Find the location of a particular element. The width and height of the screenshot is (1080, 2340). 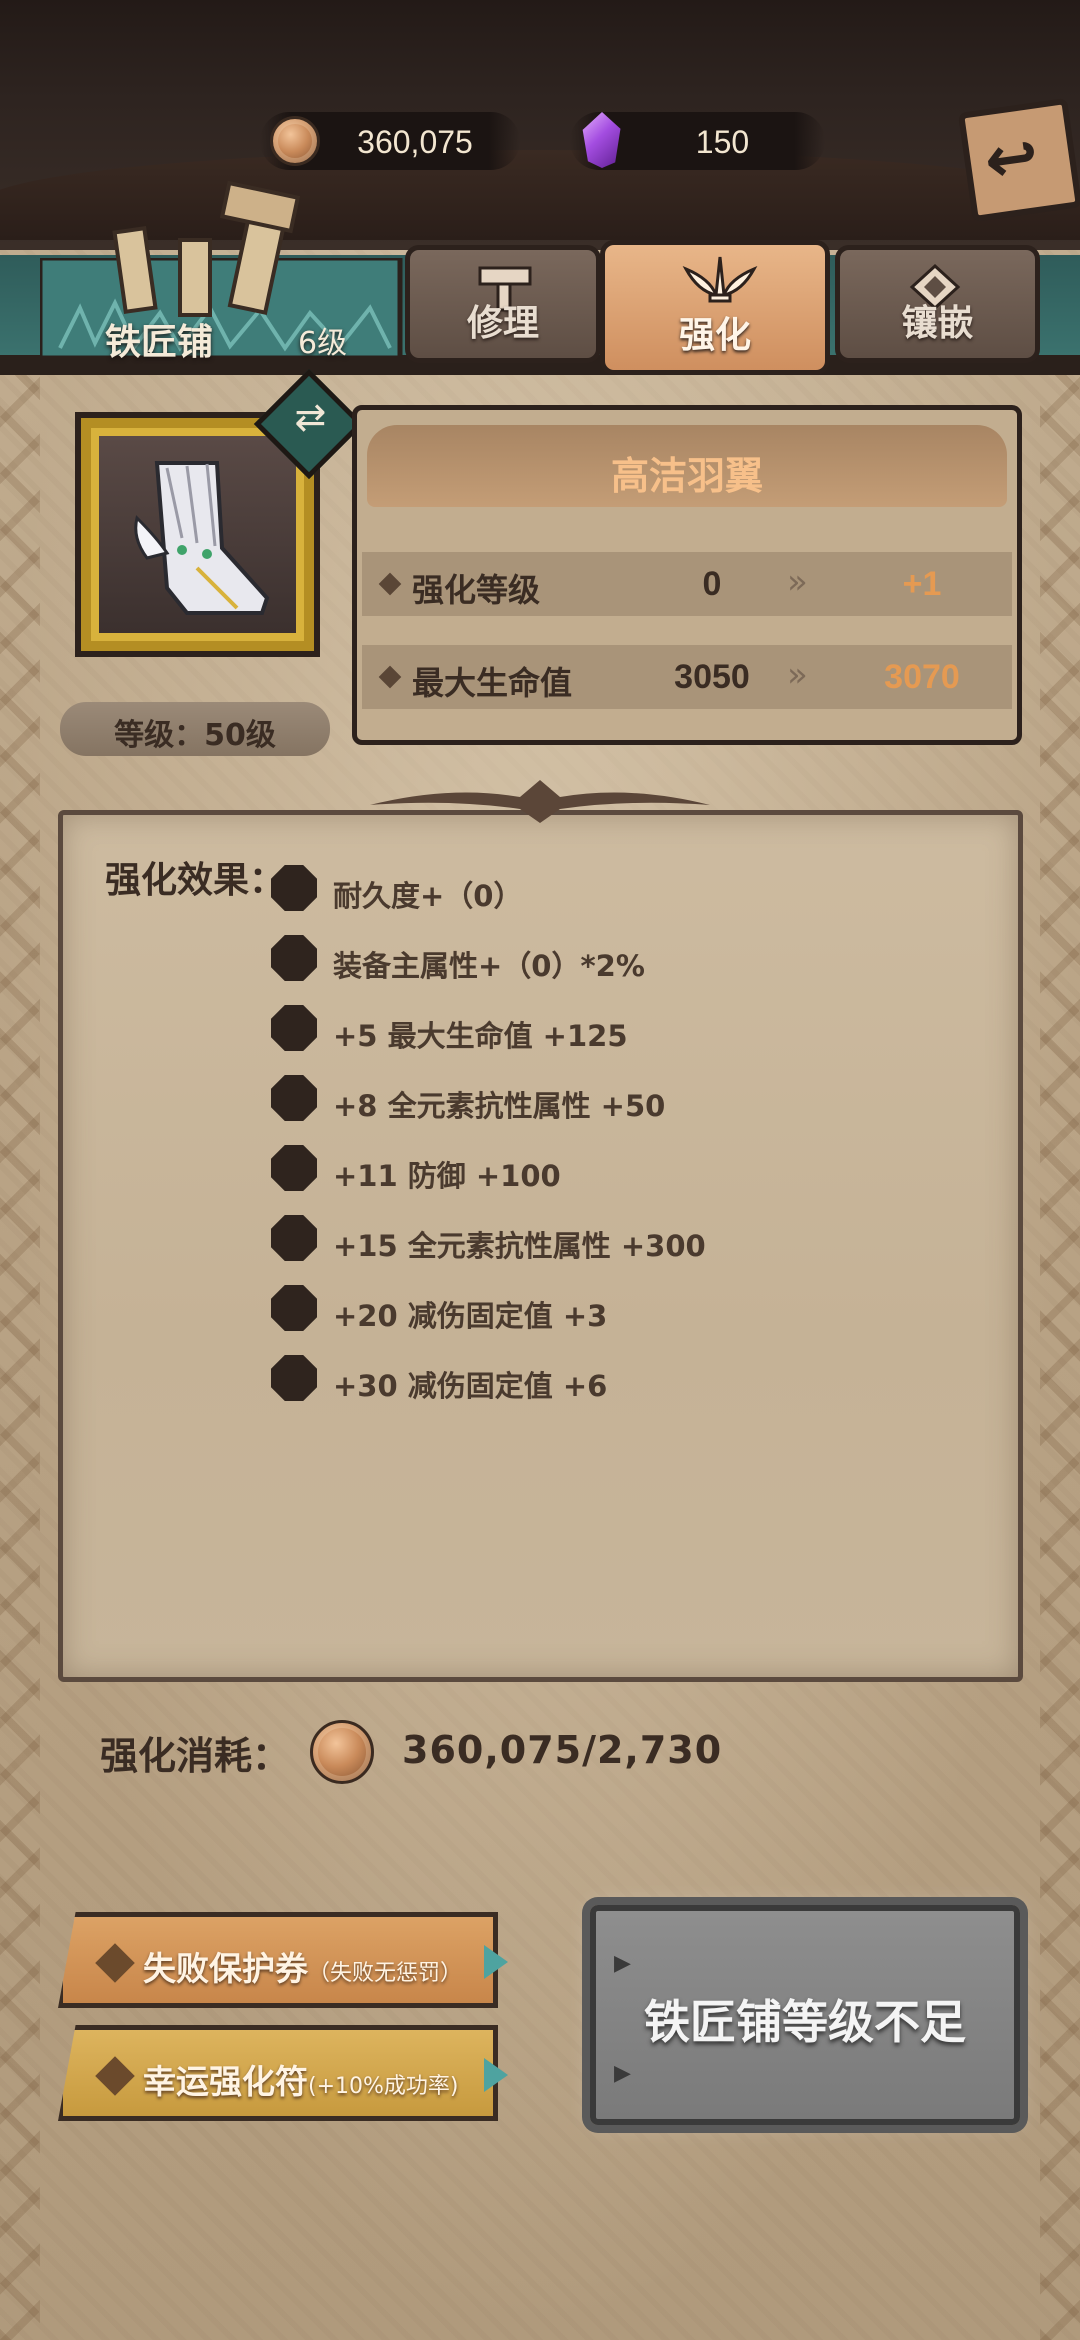

panel-ornament is located at coordinates (540, 801).